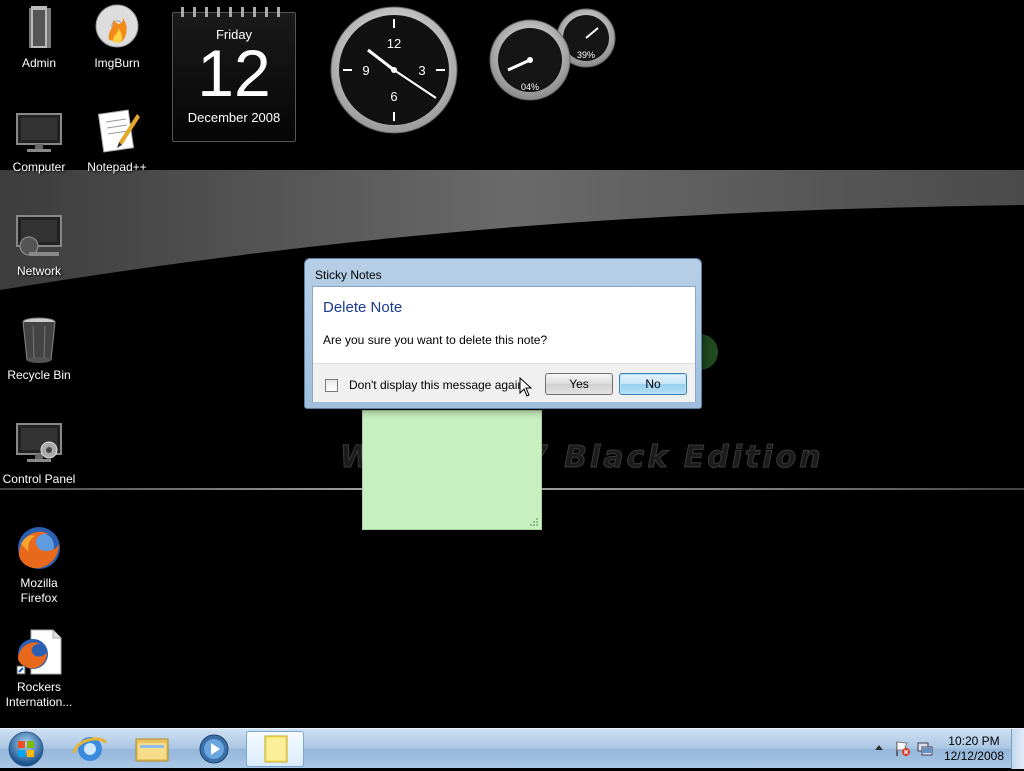  I want to click on no-button: No, so click(653, 384).